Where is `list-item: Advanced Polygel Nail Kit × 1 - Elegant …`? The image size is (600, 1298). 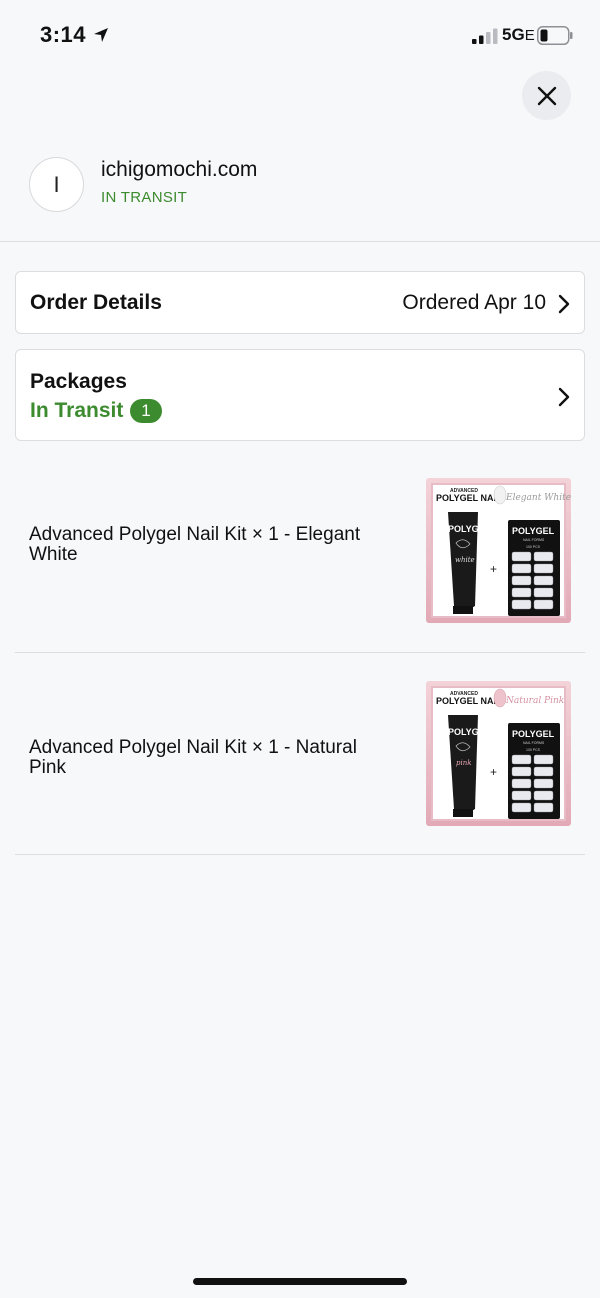
list-item: Advanced Polygel Nail Kit × 1 - Elegant … is located at coordinates (300, 552).